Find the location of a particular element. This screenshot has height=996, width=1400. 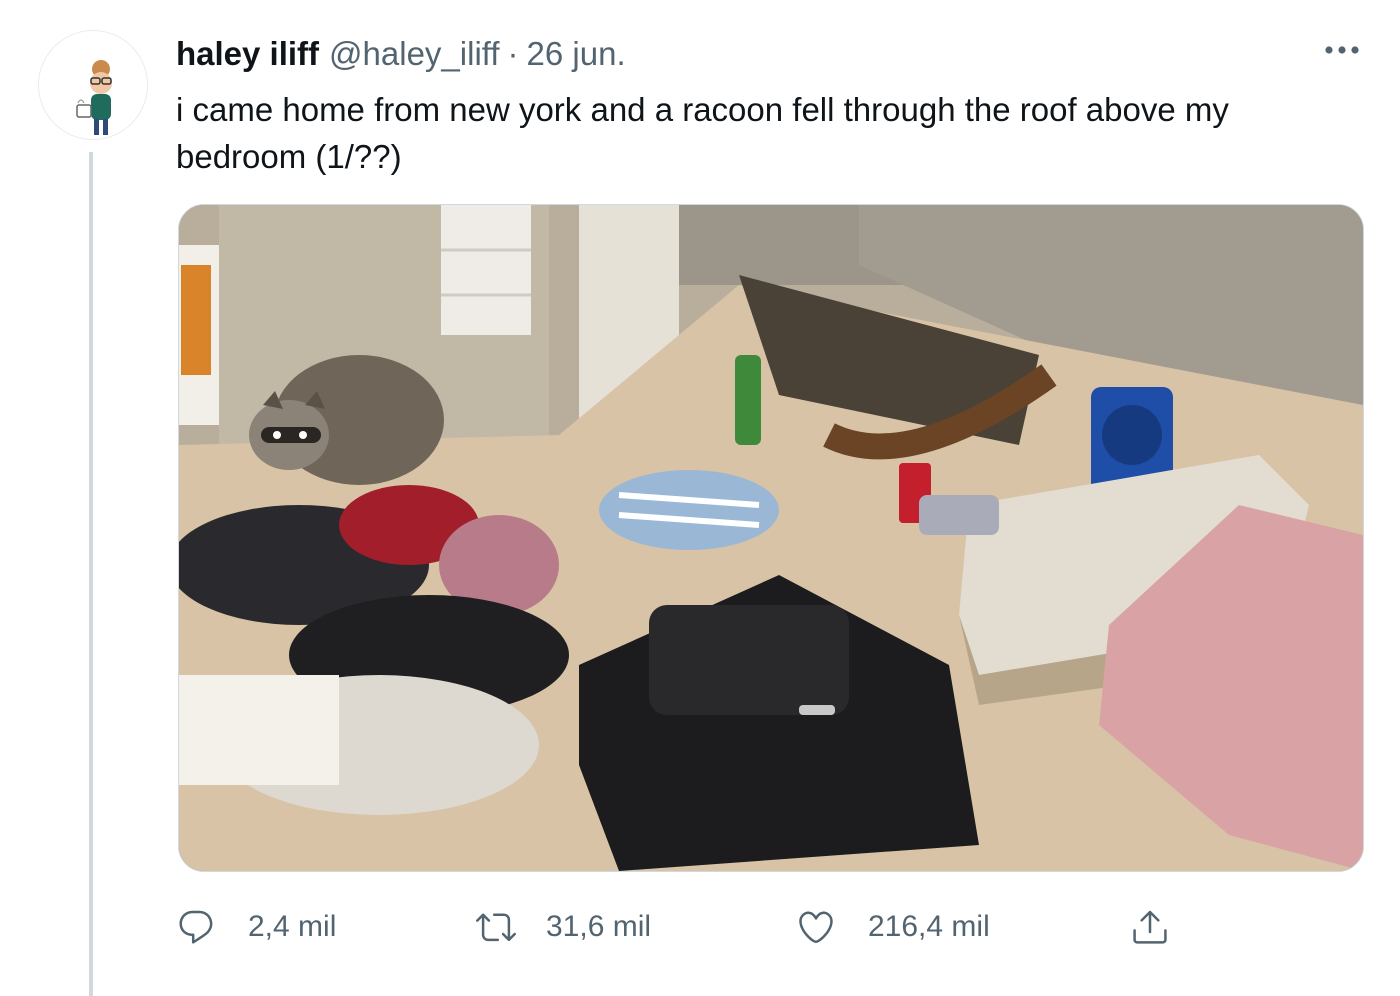

avatar-image is located at coordinates (93, 85).